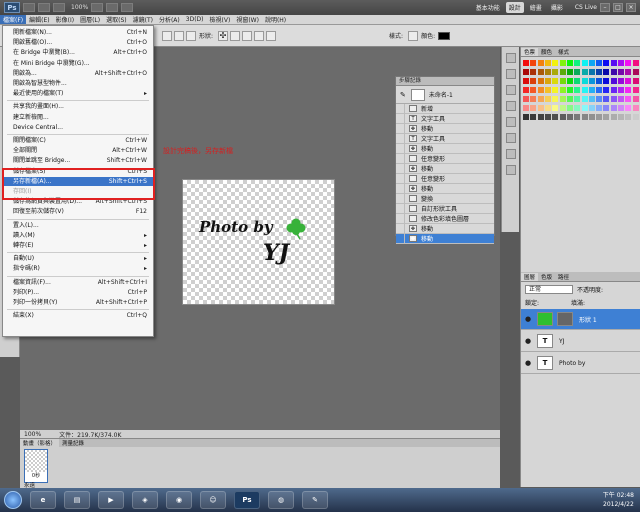  What do you see at coordinates (511, 154) in the screenshot?
I see `tool-presets-panel-icon` at bounding box center [511, 154].